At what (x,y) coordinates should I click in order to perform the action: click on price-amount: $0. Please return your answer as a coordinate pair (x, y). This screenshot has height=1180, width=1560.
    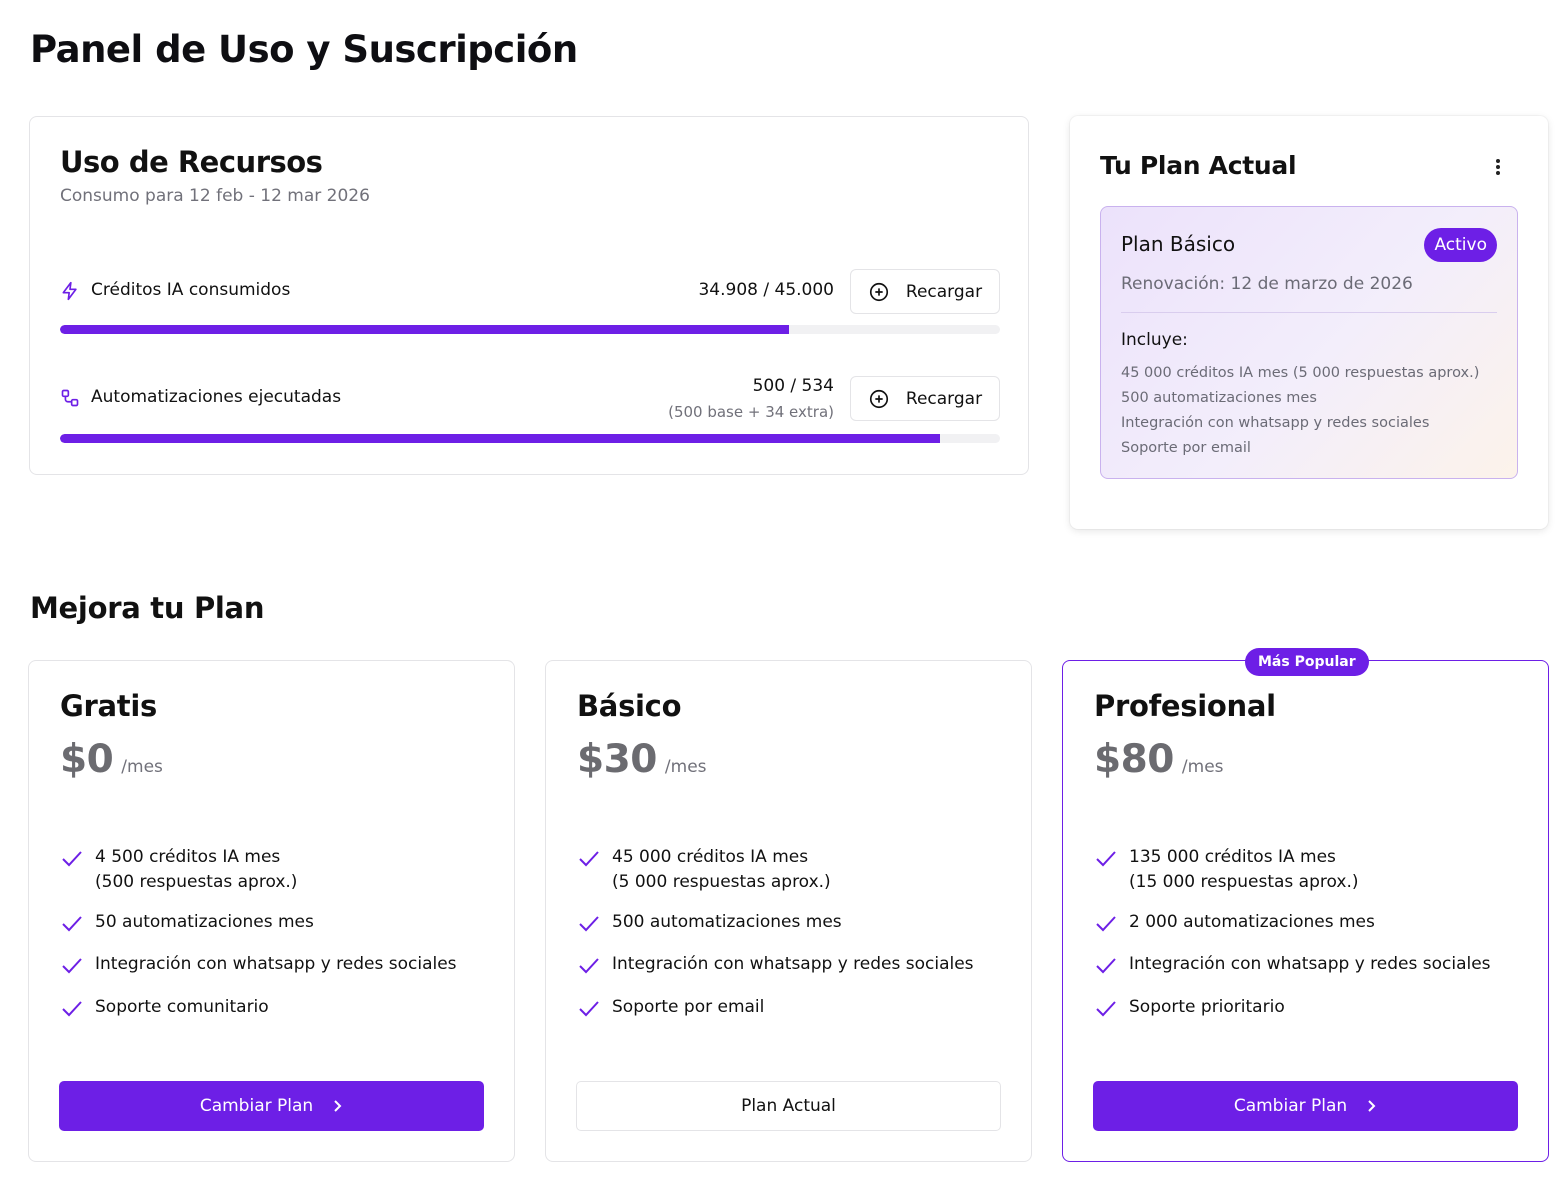
    Looking at the image, I should click on (87, 759).